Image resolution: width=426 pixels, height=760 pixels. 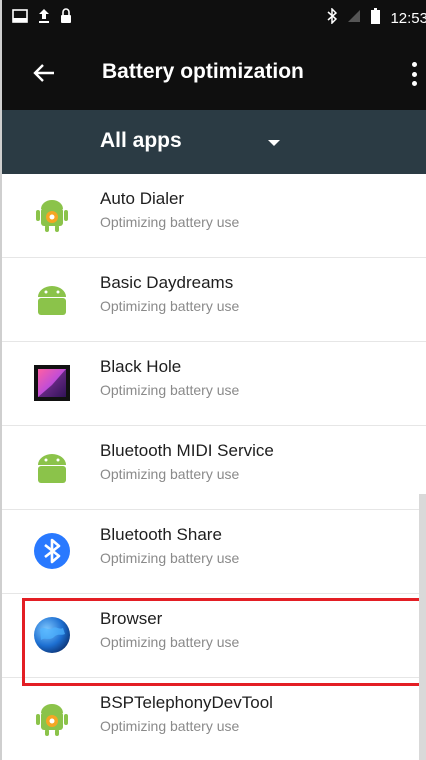 What do you see at coordinates (186, 702) in the screenshot?
I see `app-name: BSPTelephonyDevTool` at bounding box center [186, 702].